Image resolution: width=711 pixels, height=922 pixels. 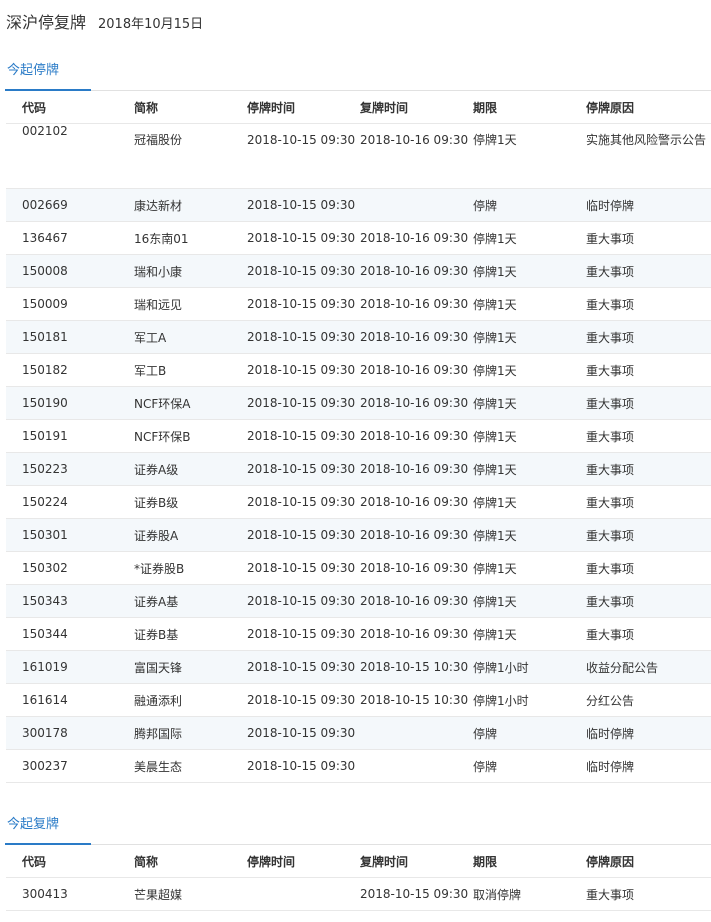 I want to click on cell-code: 150181, so click(x=70, y=337).